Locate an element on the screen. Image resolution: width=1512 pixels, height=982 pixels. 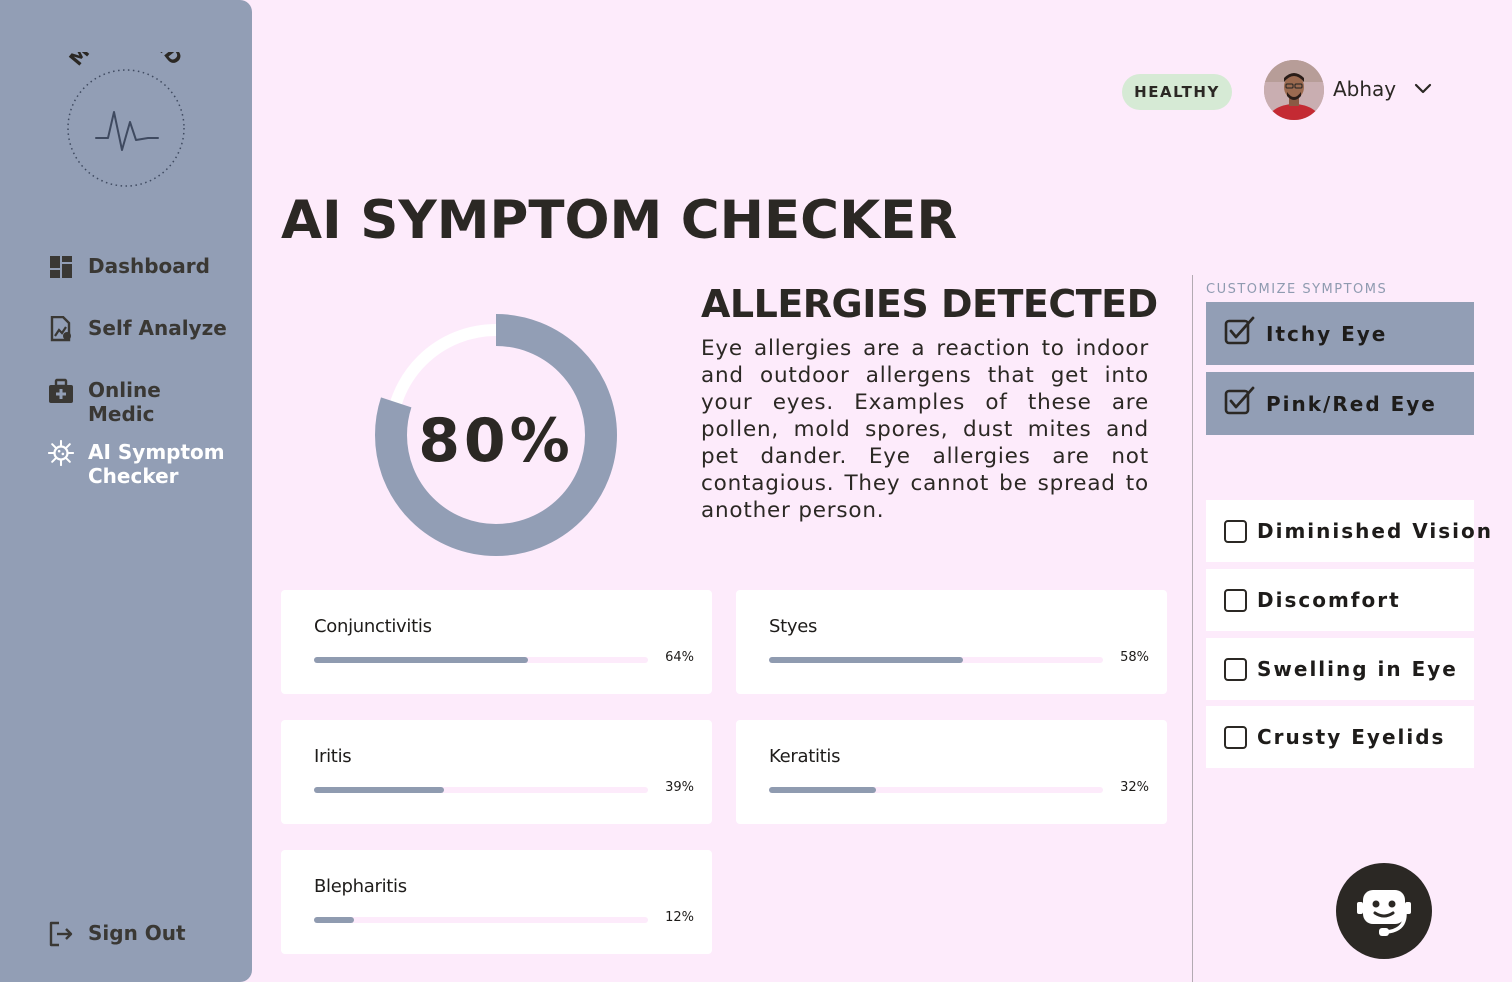
virus-icon is located at coordinates (61, 453).